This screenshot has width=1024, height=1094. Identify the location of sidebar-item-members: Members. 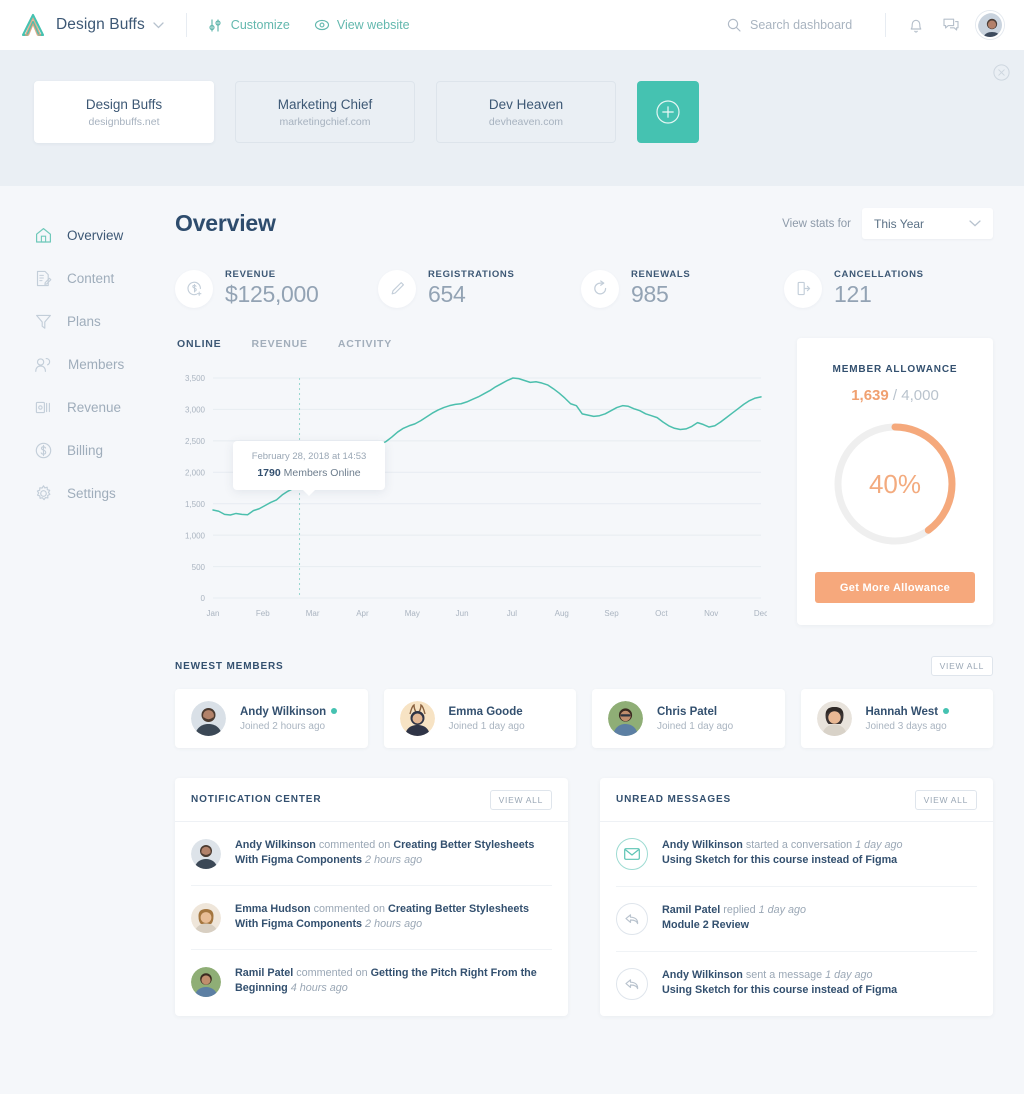
(87, 364).